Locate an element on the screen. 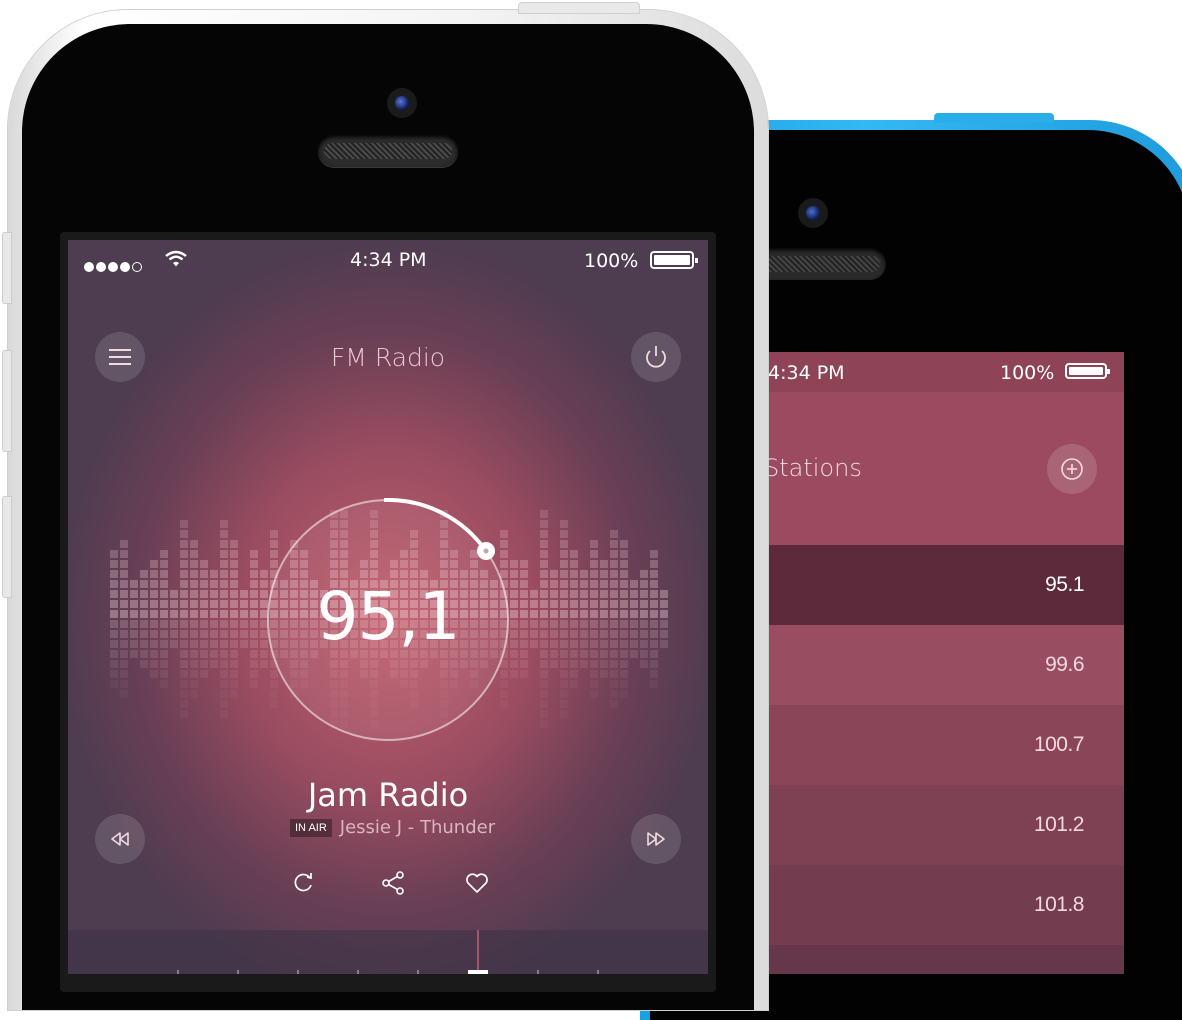 This screenshot has width=1182, height=1020. add-station-button is located at coordinates (1072, 469).